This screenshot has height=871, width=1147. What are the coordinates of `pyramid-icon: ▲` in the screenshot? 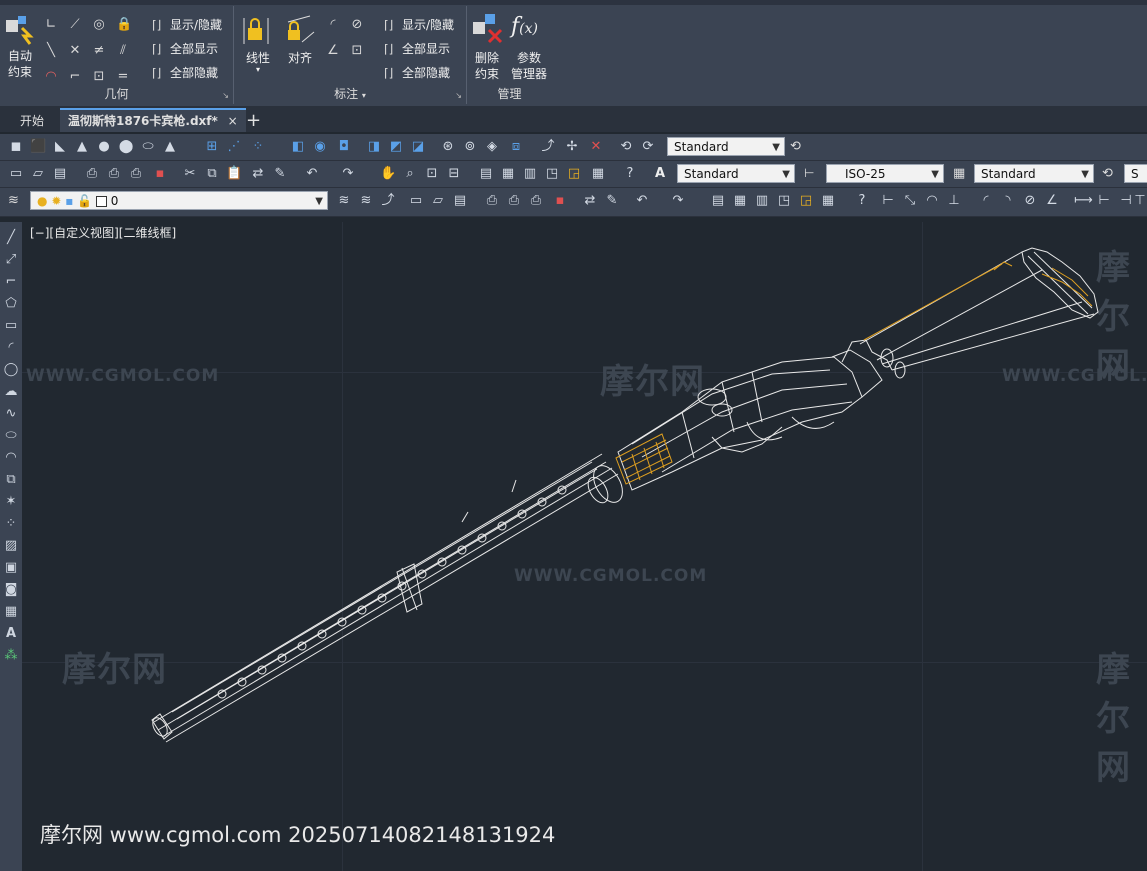 It's located at (170, 147).